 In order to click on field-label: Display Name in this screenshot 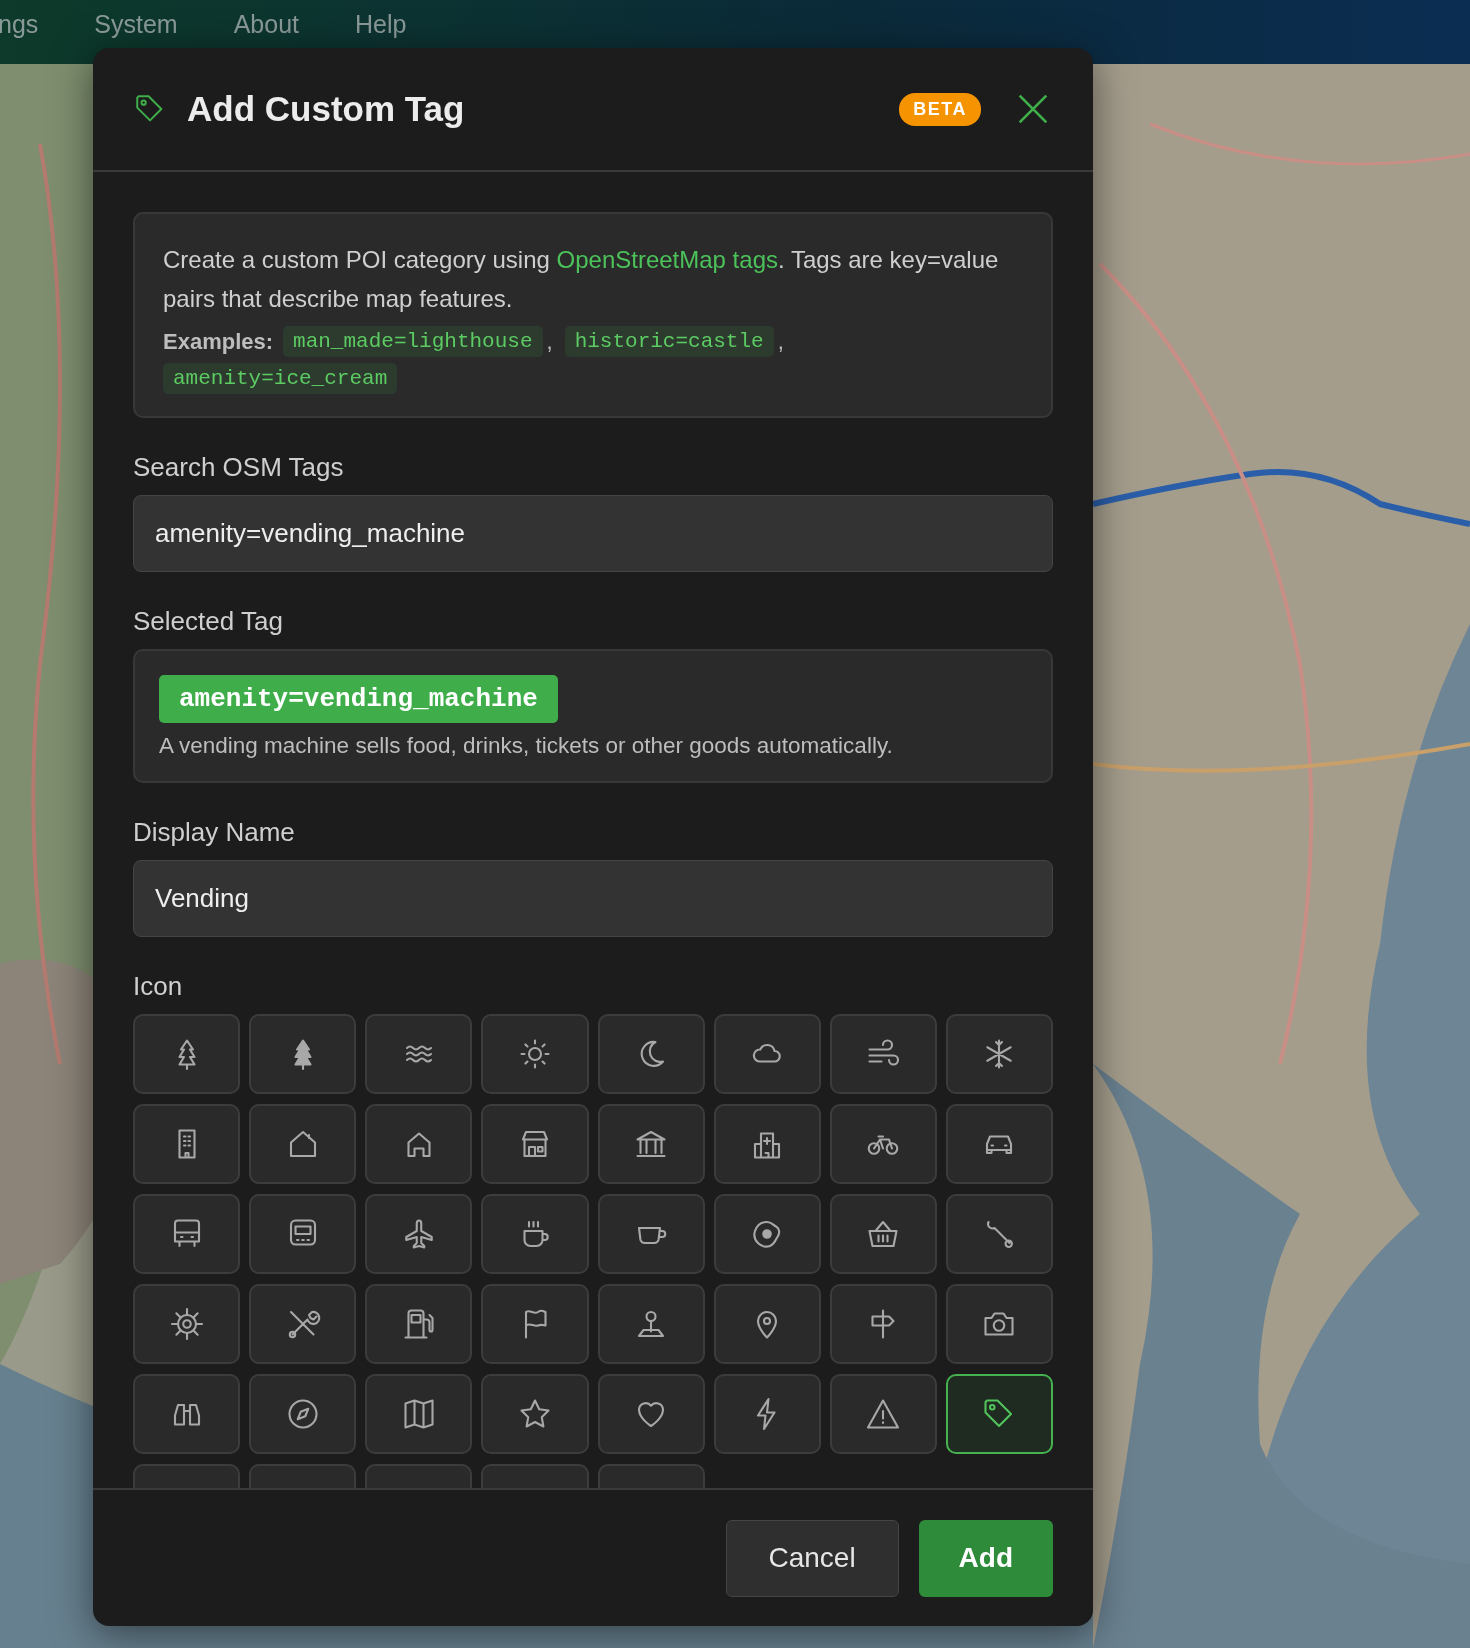, I will do `click(214, 832)`.